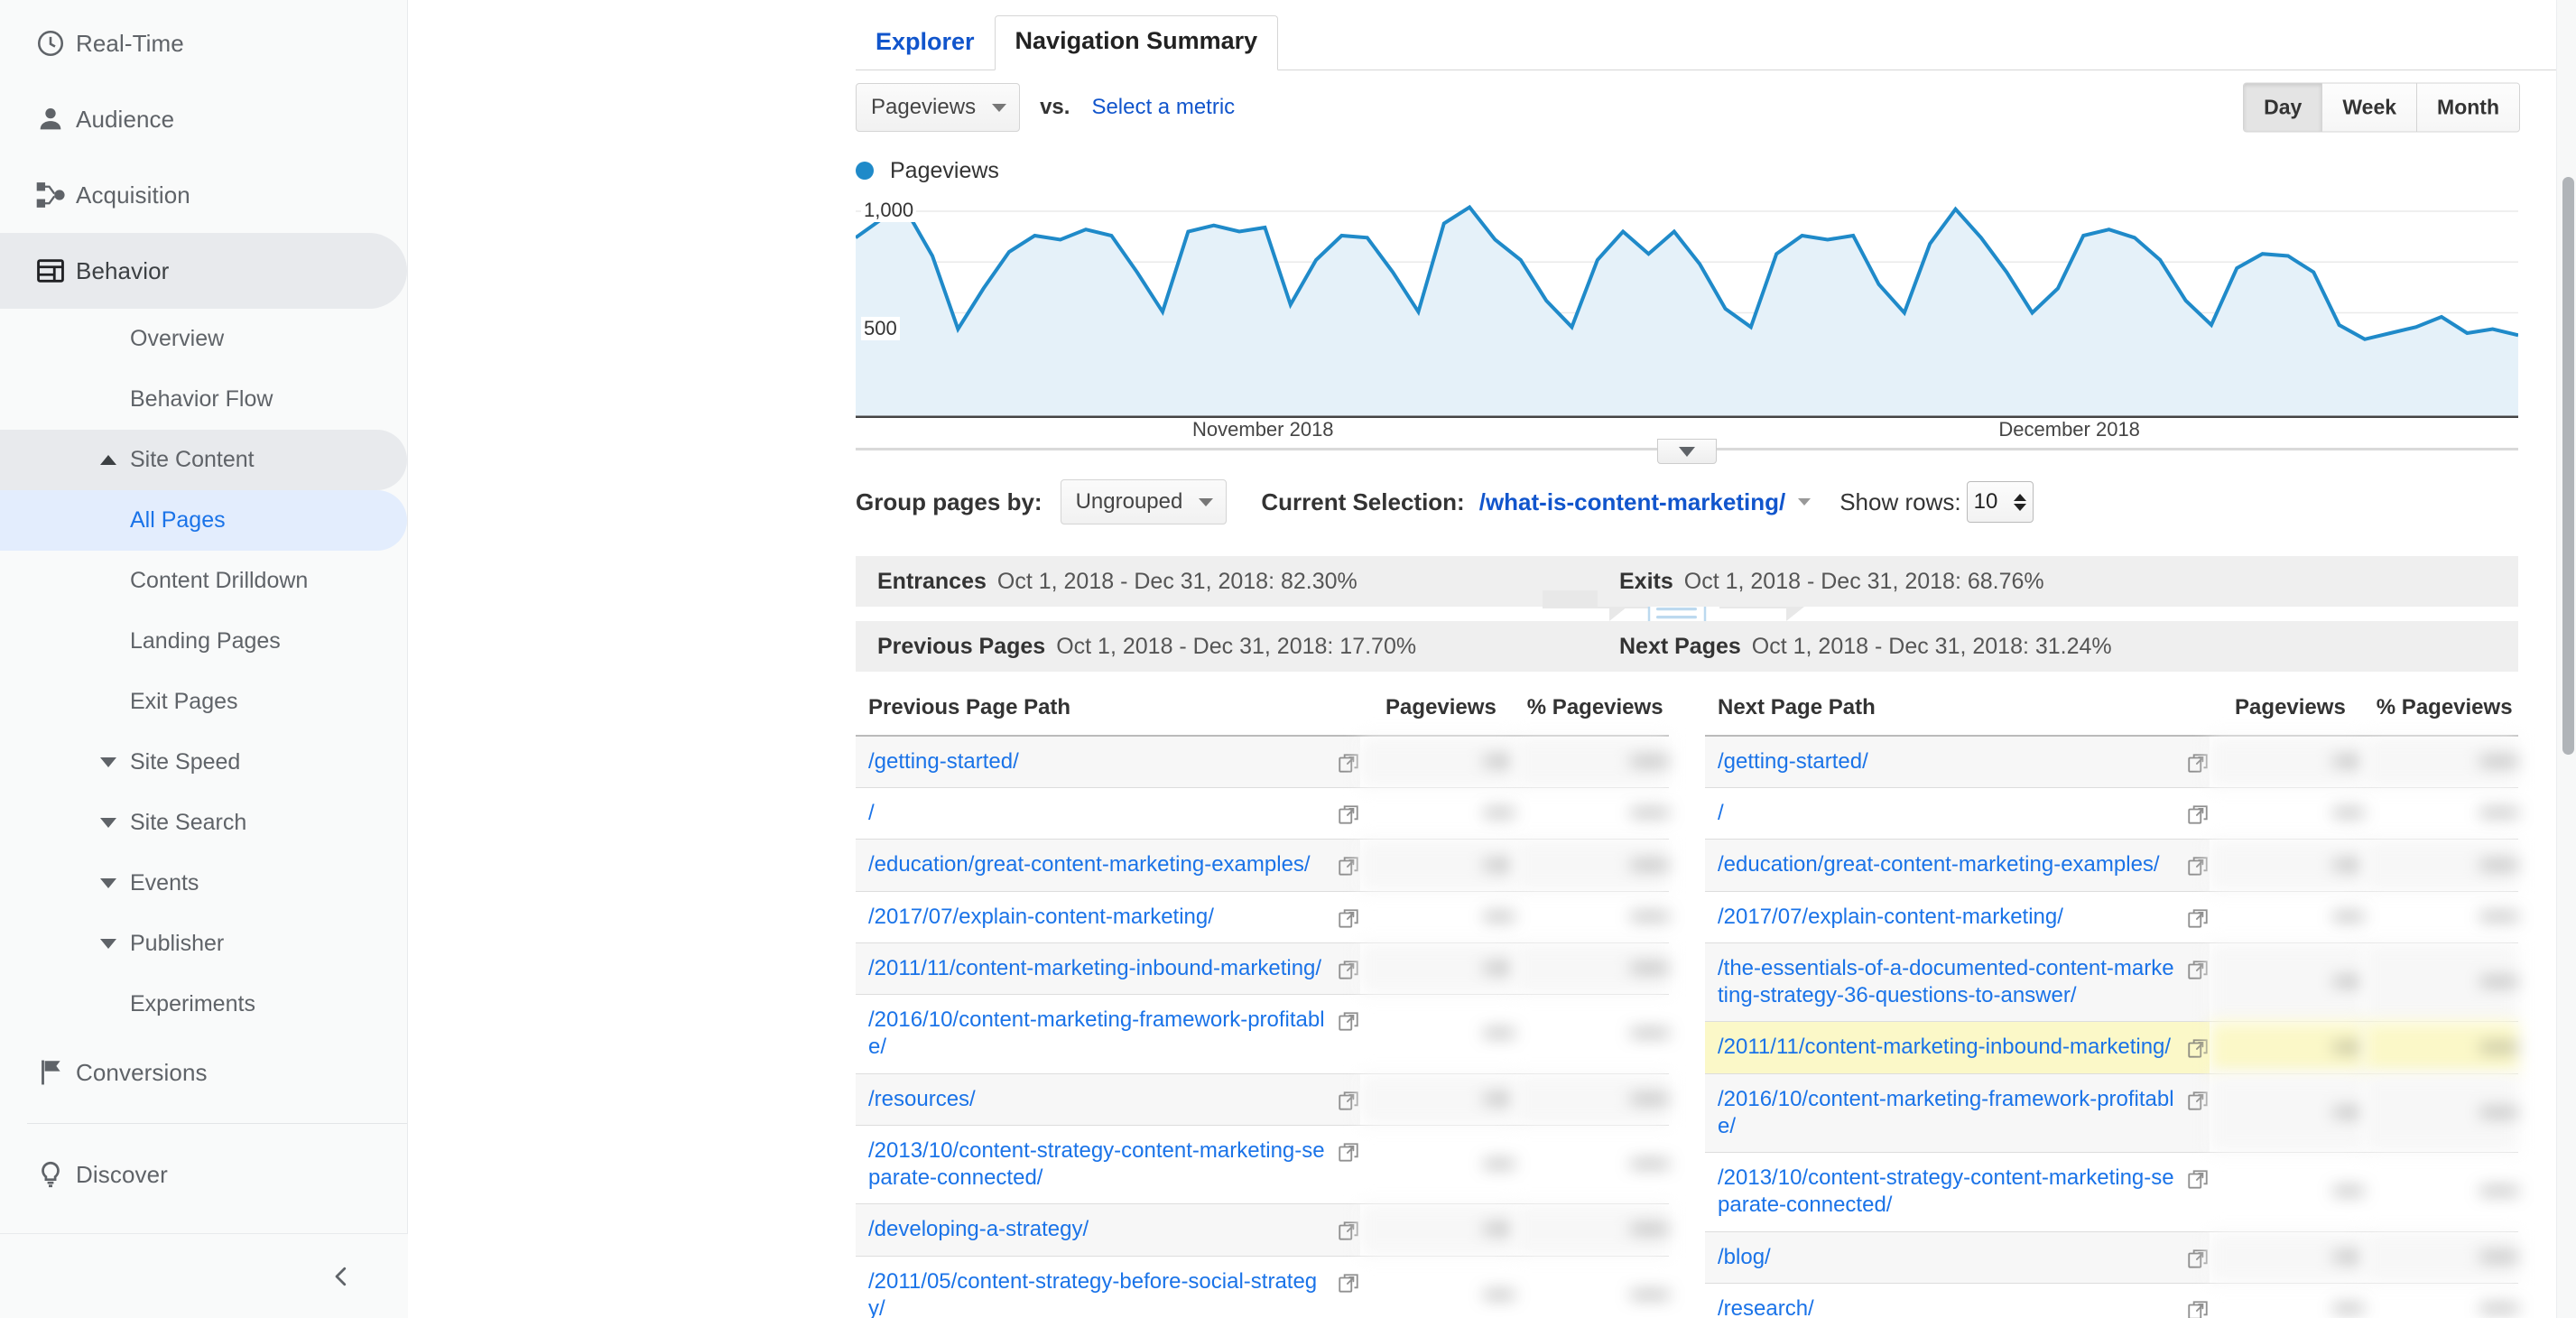  Describe the element at coordinates (1766, 1307) in the screenshot. I see `page-path-link: /research/` at that location.